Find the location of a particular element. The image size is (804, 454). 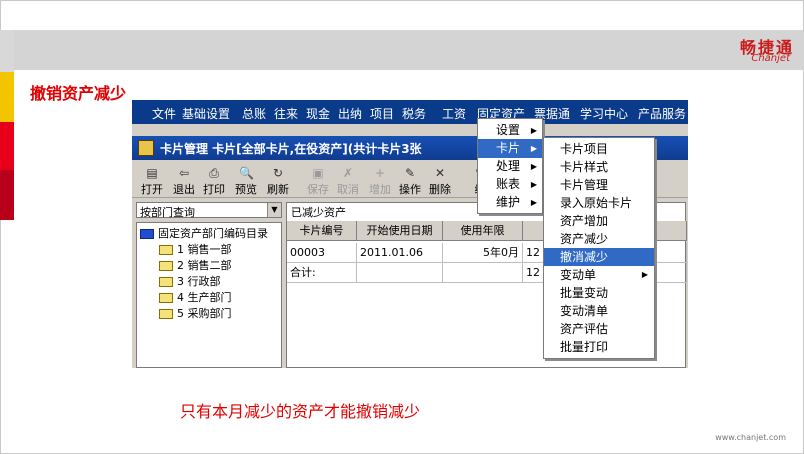

brand-name-en: Chanjet is located at coordinates (770, 58).